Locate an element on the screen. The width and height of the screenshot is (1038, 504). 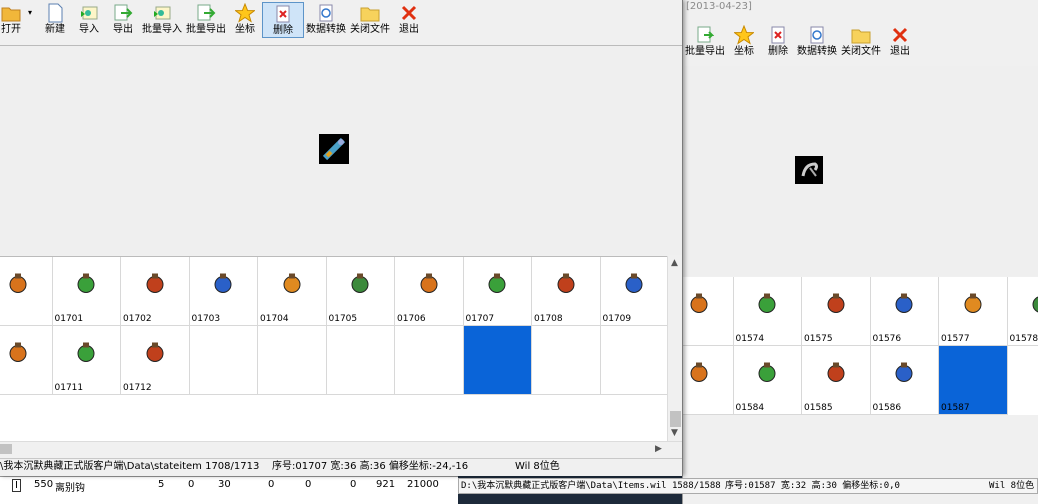
sprite-index-label: 01705 is located at coordinates (343, 319).